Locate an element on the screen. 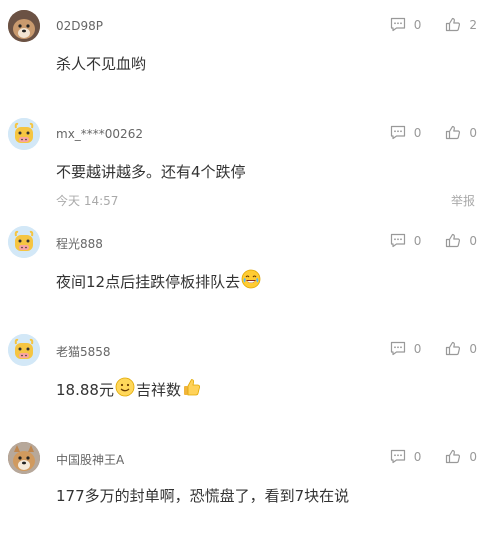  comment-text: 不要越讲越多。还有4个跌停 is located at coordinates (151, 172).